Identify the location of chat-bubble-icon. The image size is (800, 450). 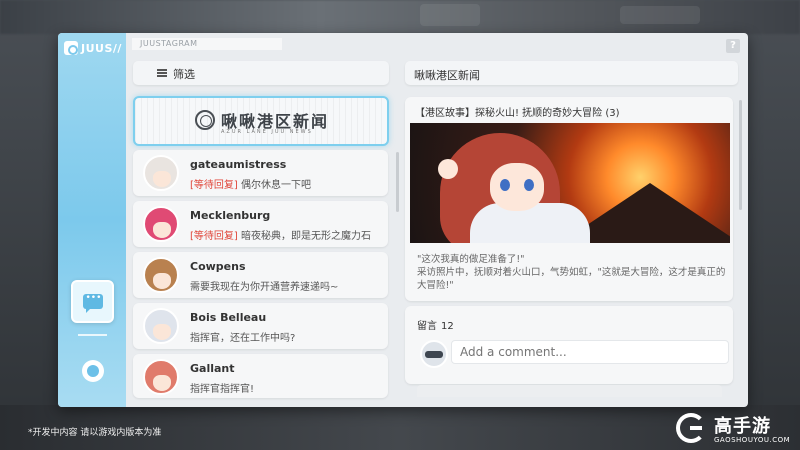
(92, 303).